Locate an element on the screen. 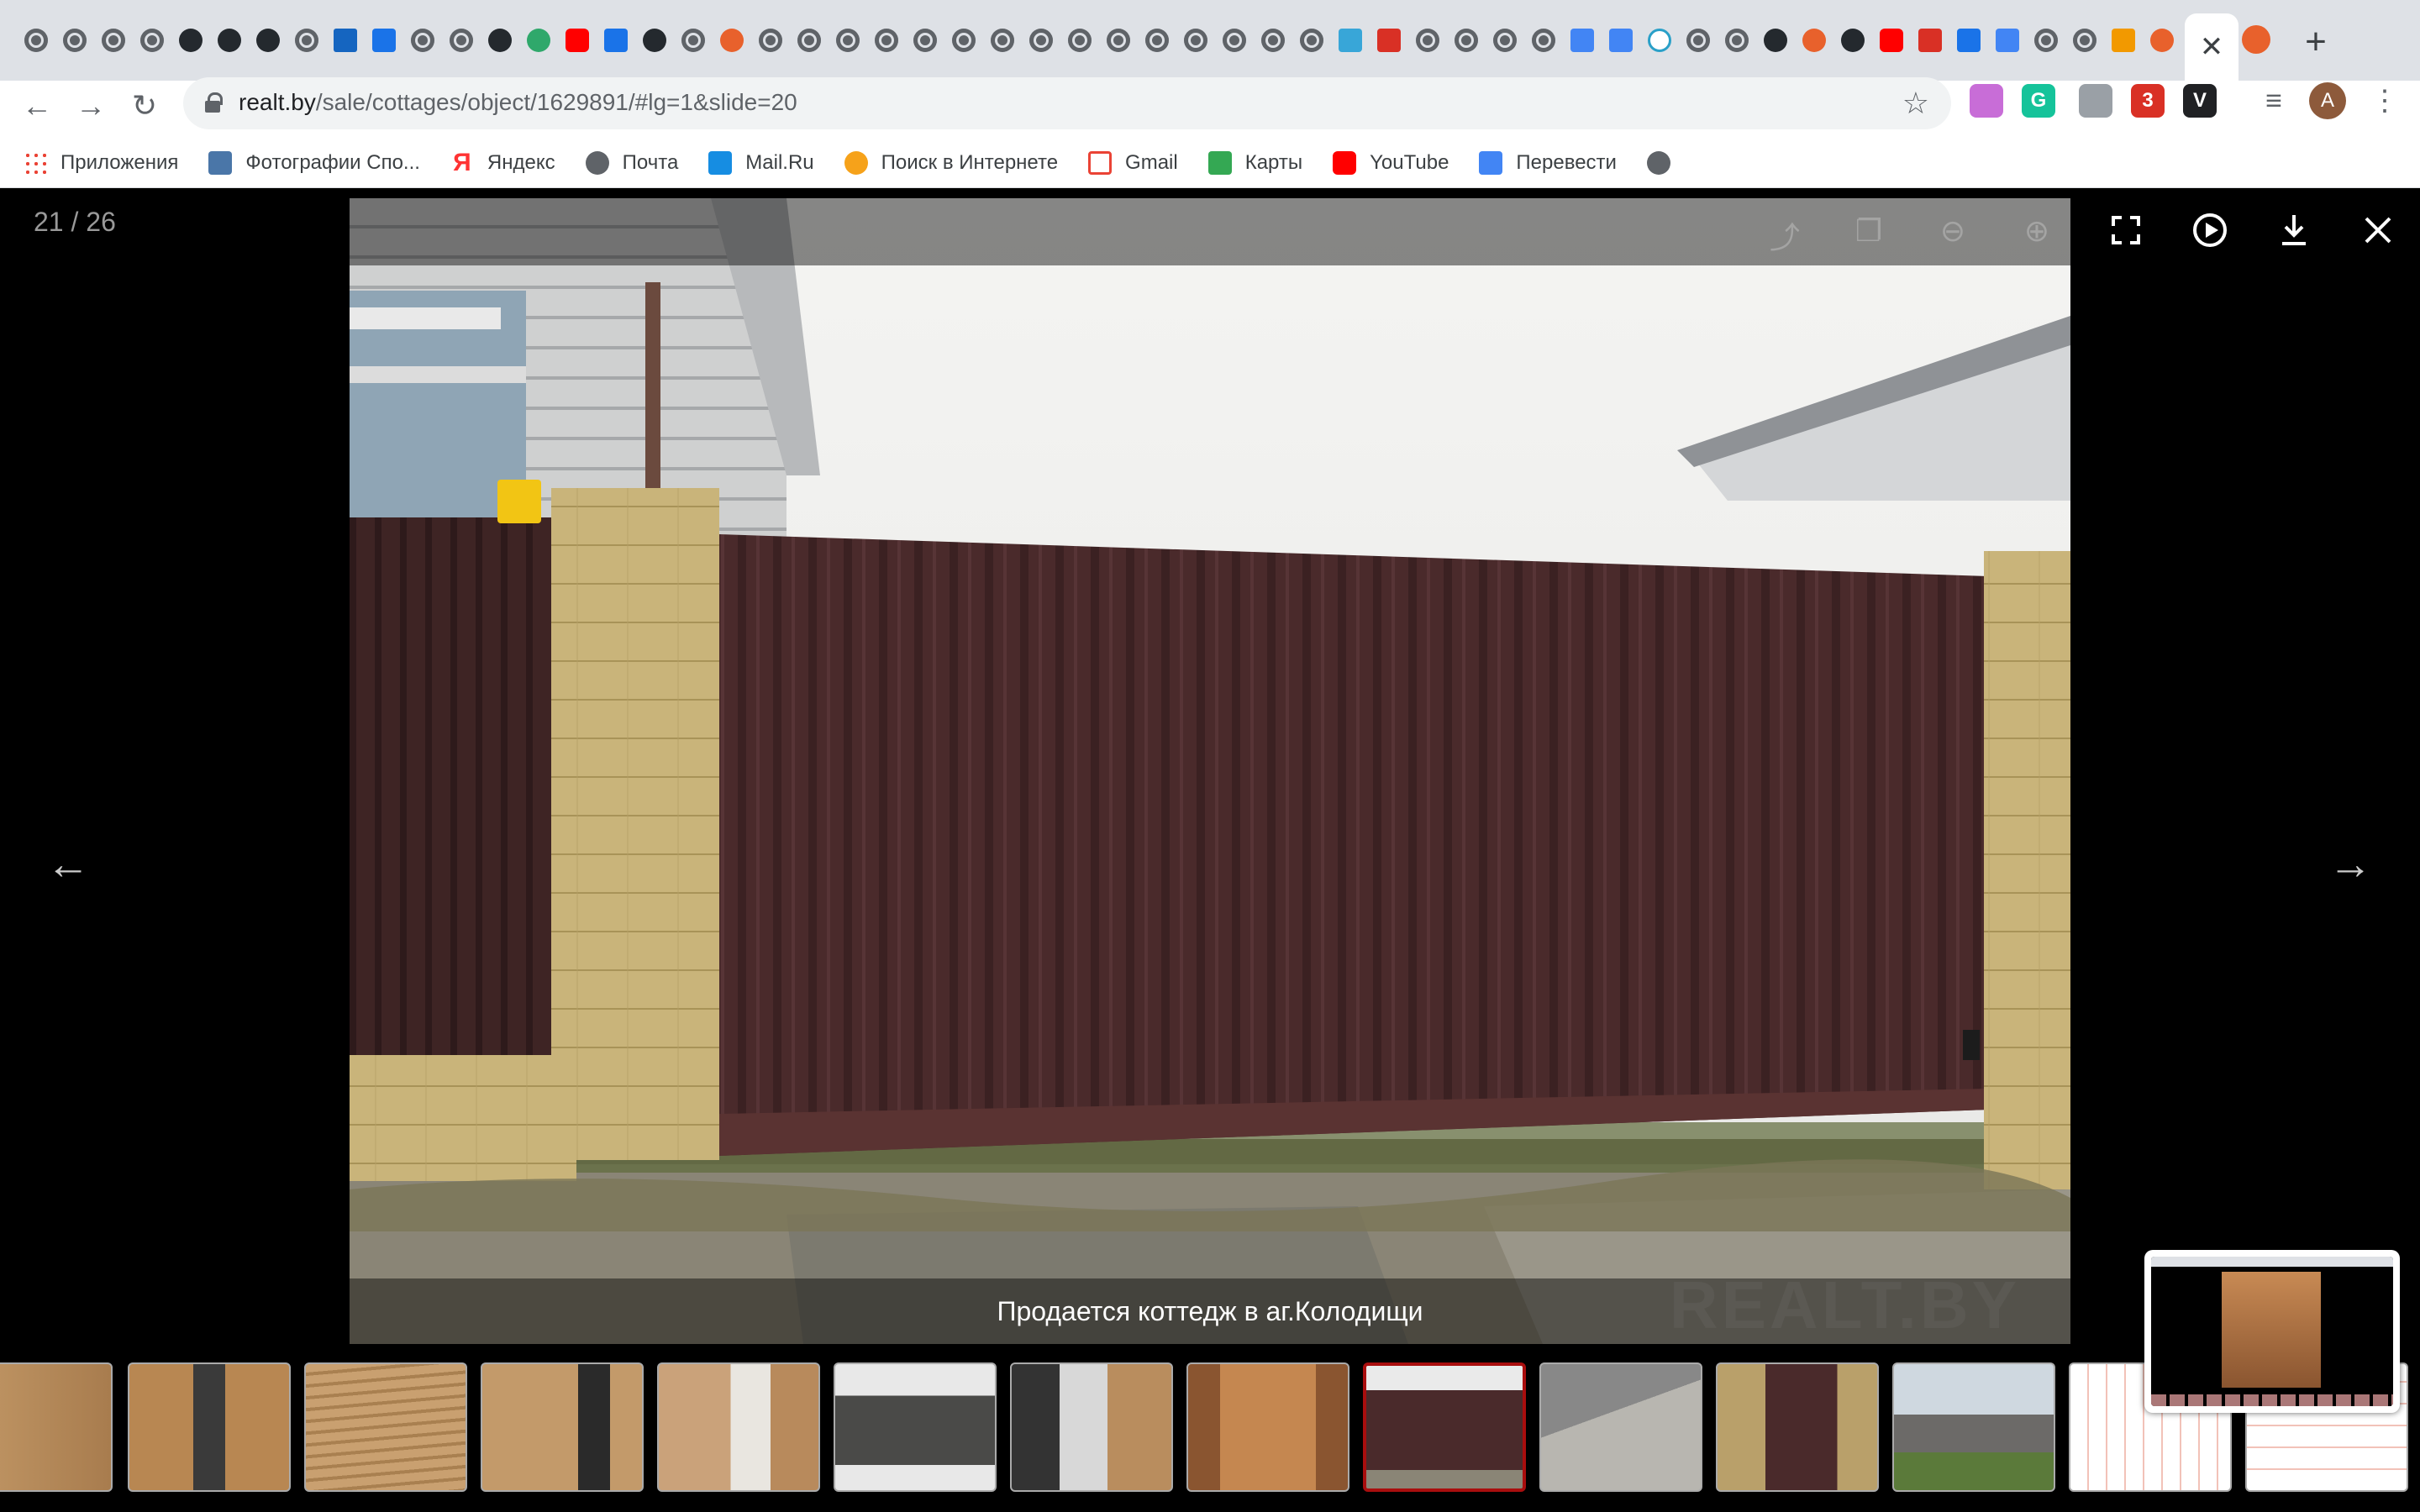 The image size is (2420, 1512). thumbnail-window-frame is located at coordinates (915, 1427).